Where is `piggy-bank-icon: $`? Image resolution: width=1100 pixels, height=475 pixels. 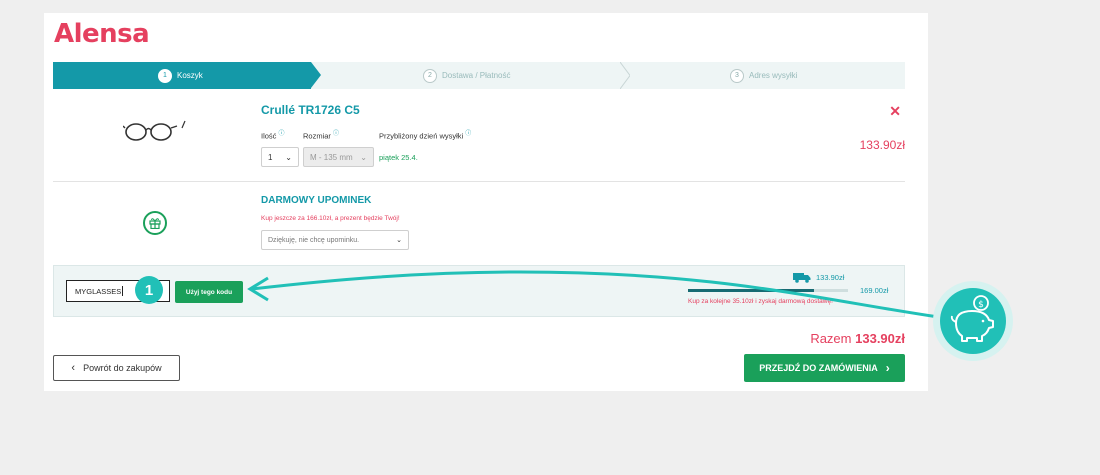 piggy-bank-icon: $ is located at coordinates (973, 321).